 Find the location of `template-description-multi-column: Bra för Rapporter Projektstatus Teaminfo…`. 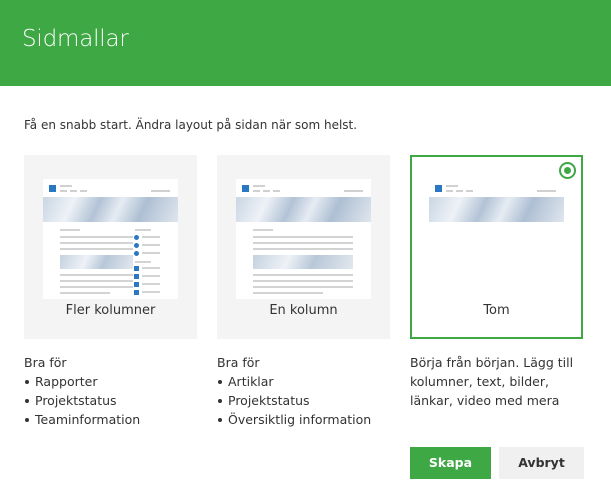

template-description-multi-column: Bra för Rapporter Projektstatus Teaminfo… is located at coordinates (111, 391).